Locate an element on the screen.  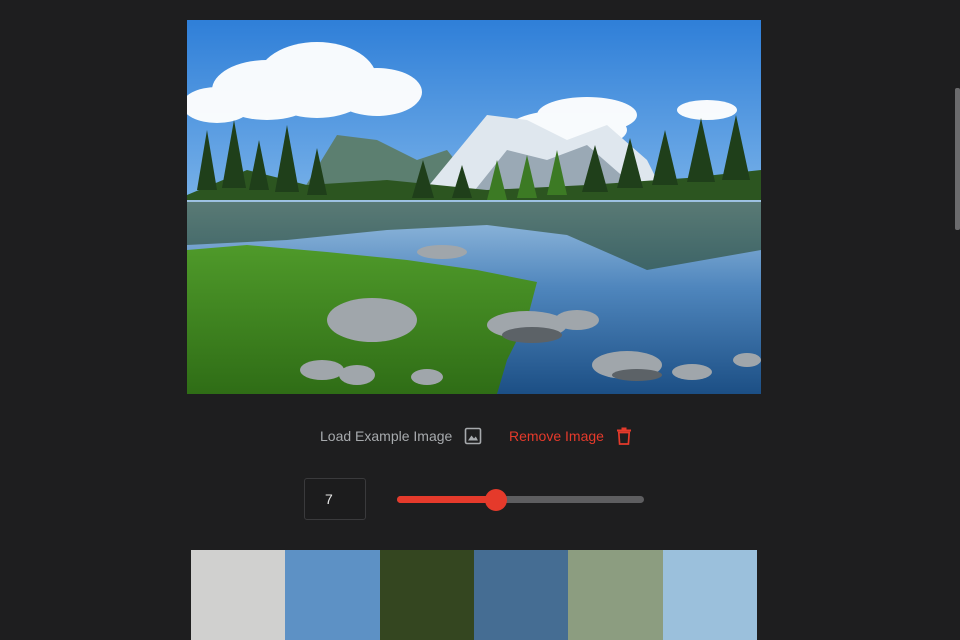
load-example-image-label: Load Example Image is located at coordinates (386, 436).